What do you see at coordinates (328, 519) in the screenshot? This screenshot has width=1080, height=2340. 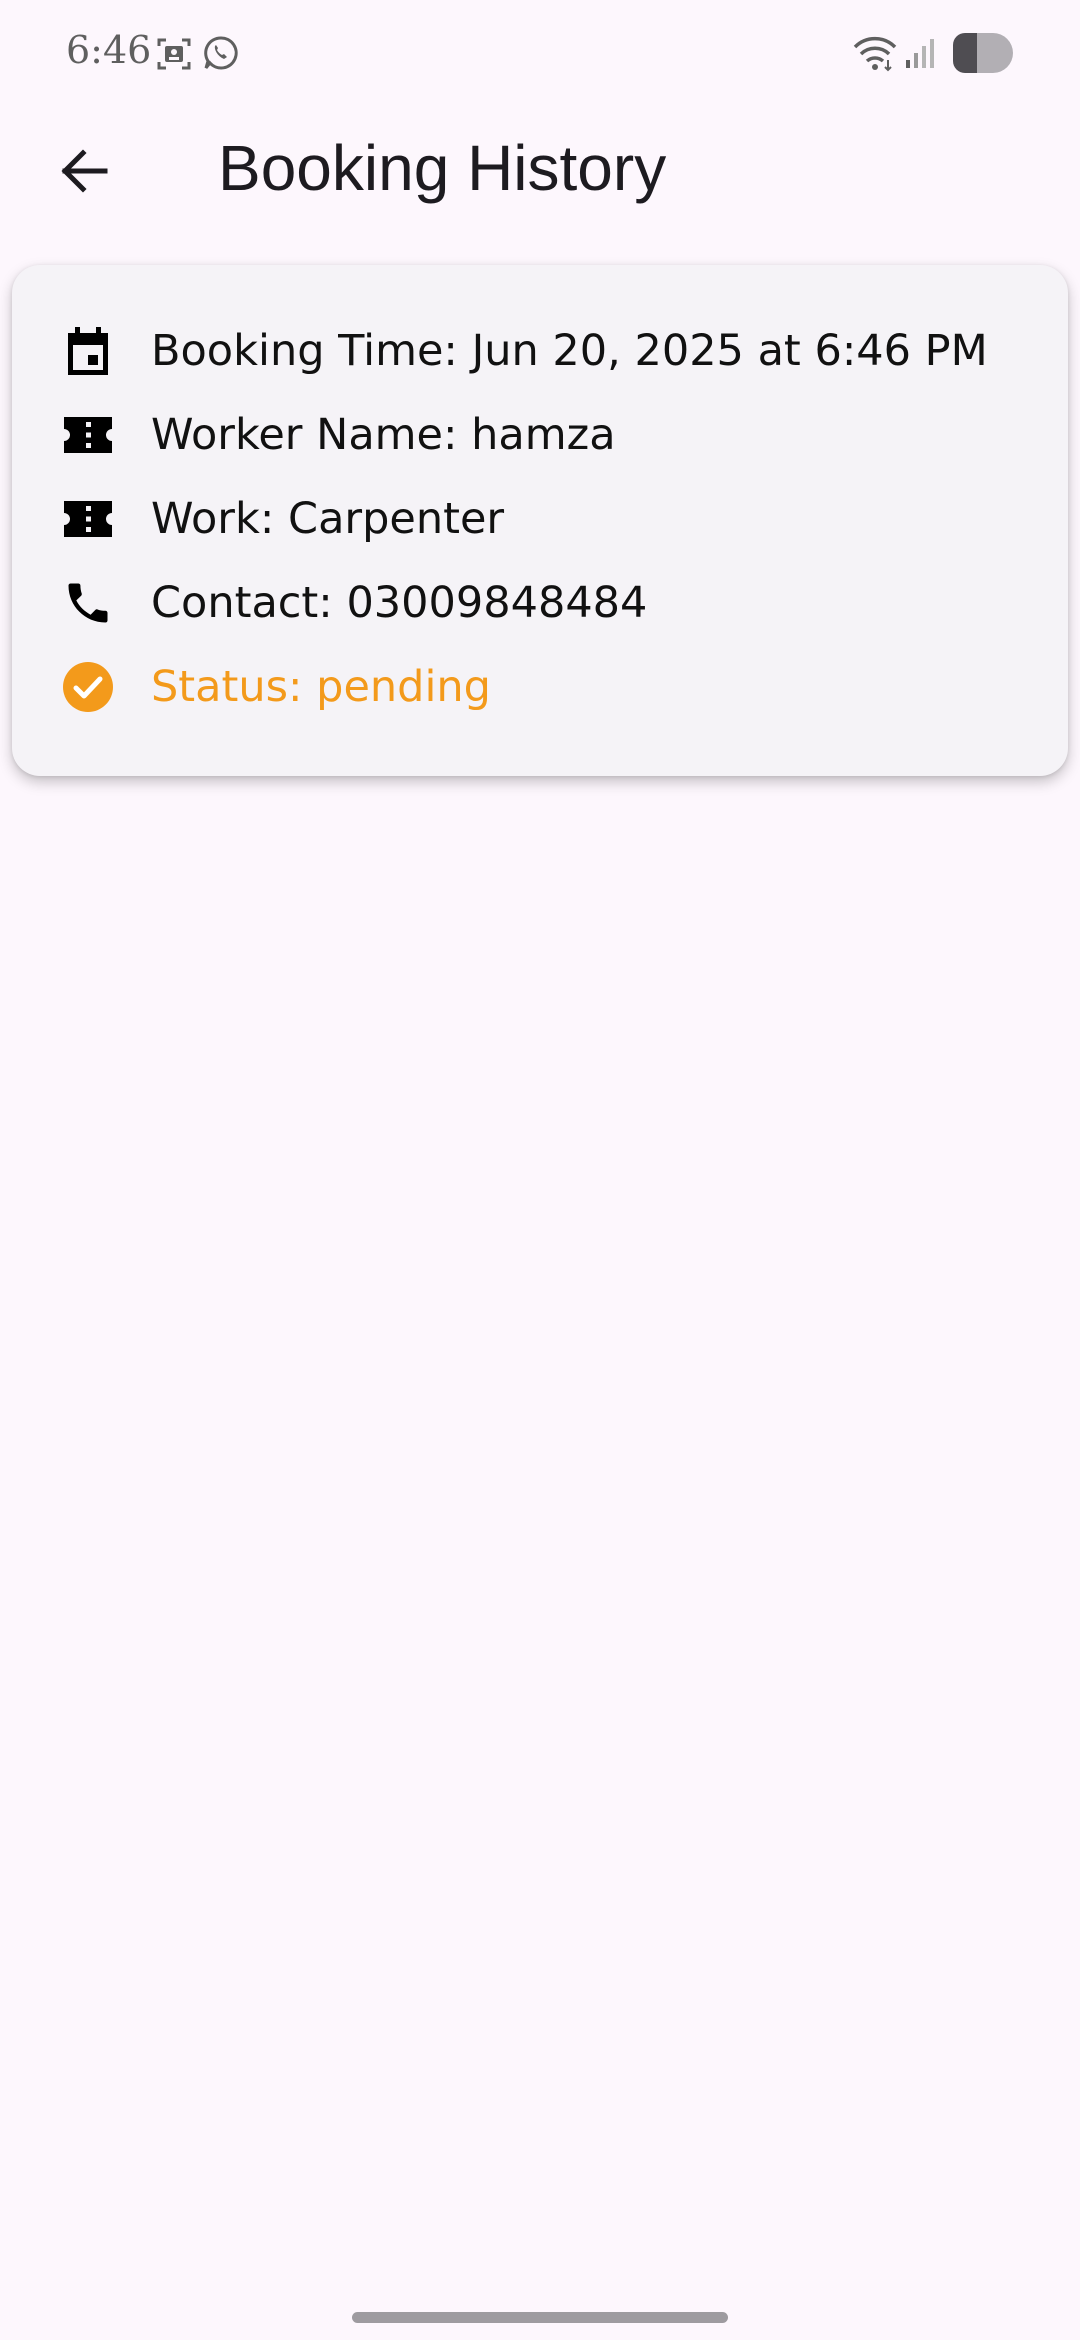 I see `work-text: Work: Carpenter` at bounding box center [328, 519].